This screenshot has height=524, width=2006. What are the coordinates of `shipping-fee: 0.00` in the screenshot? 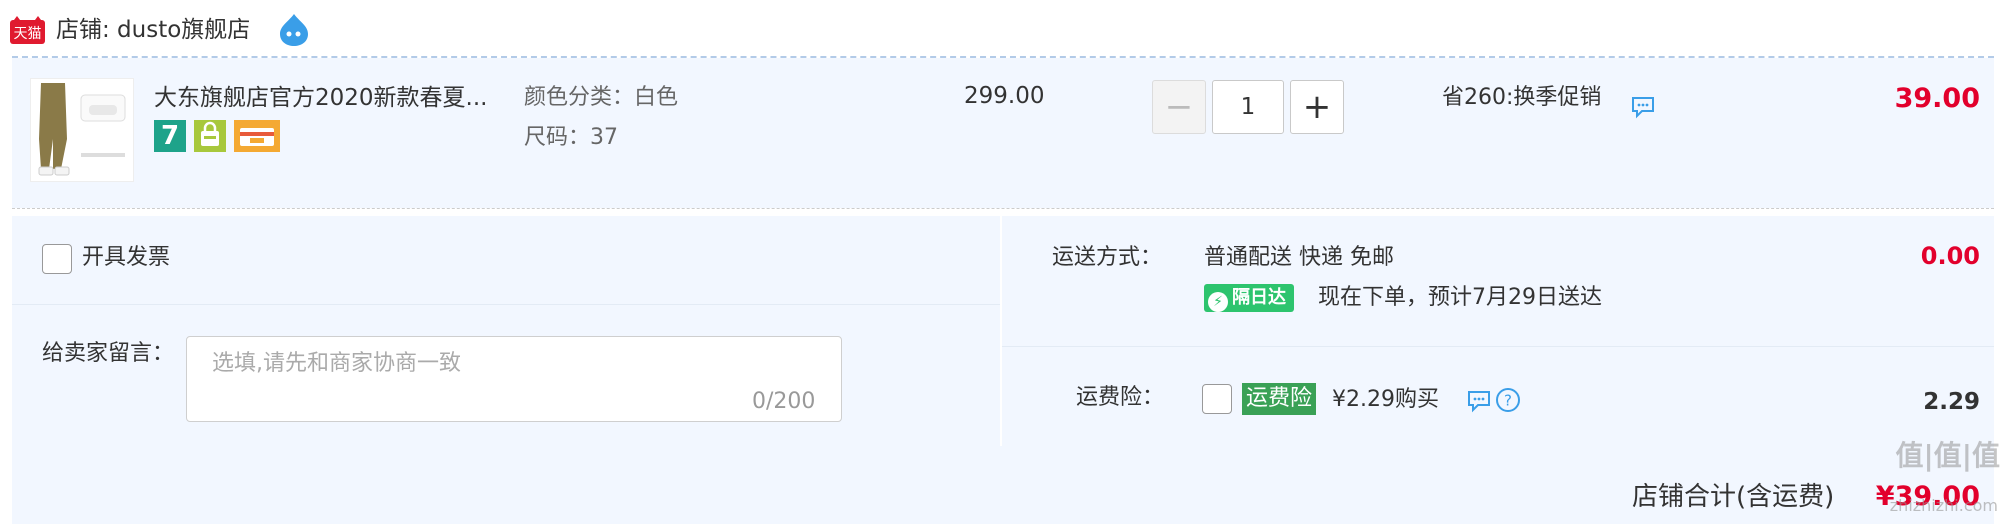 It's located at (1950, 256).